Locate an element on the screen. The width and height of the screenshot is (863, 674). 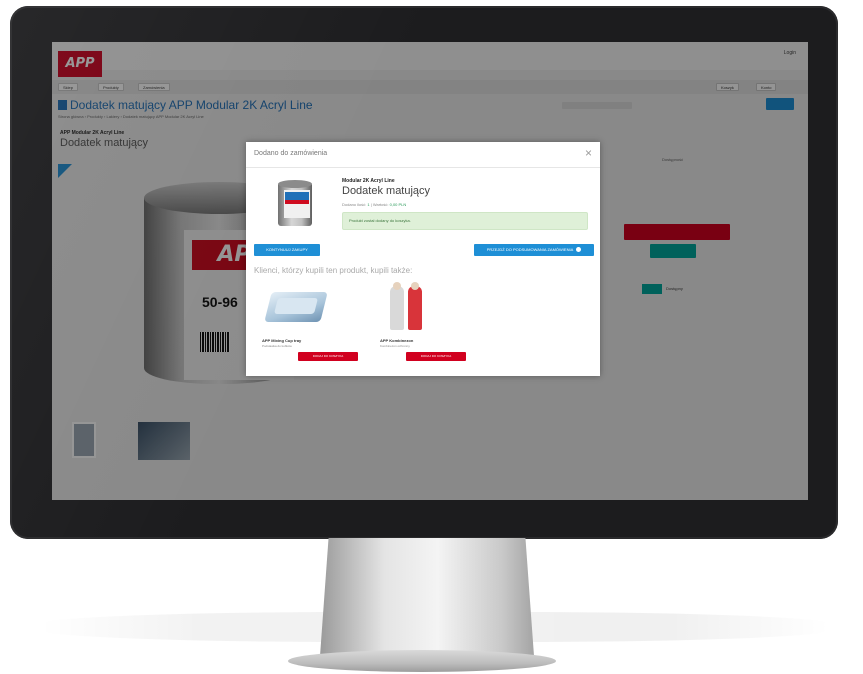
continue-shopping-button: KONTYNUUJ ZAKUPY is located at coordinates (287, 250).